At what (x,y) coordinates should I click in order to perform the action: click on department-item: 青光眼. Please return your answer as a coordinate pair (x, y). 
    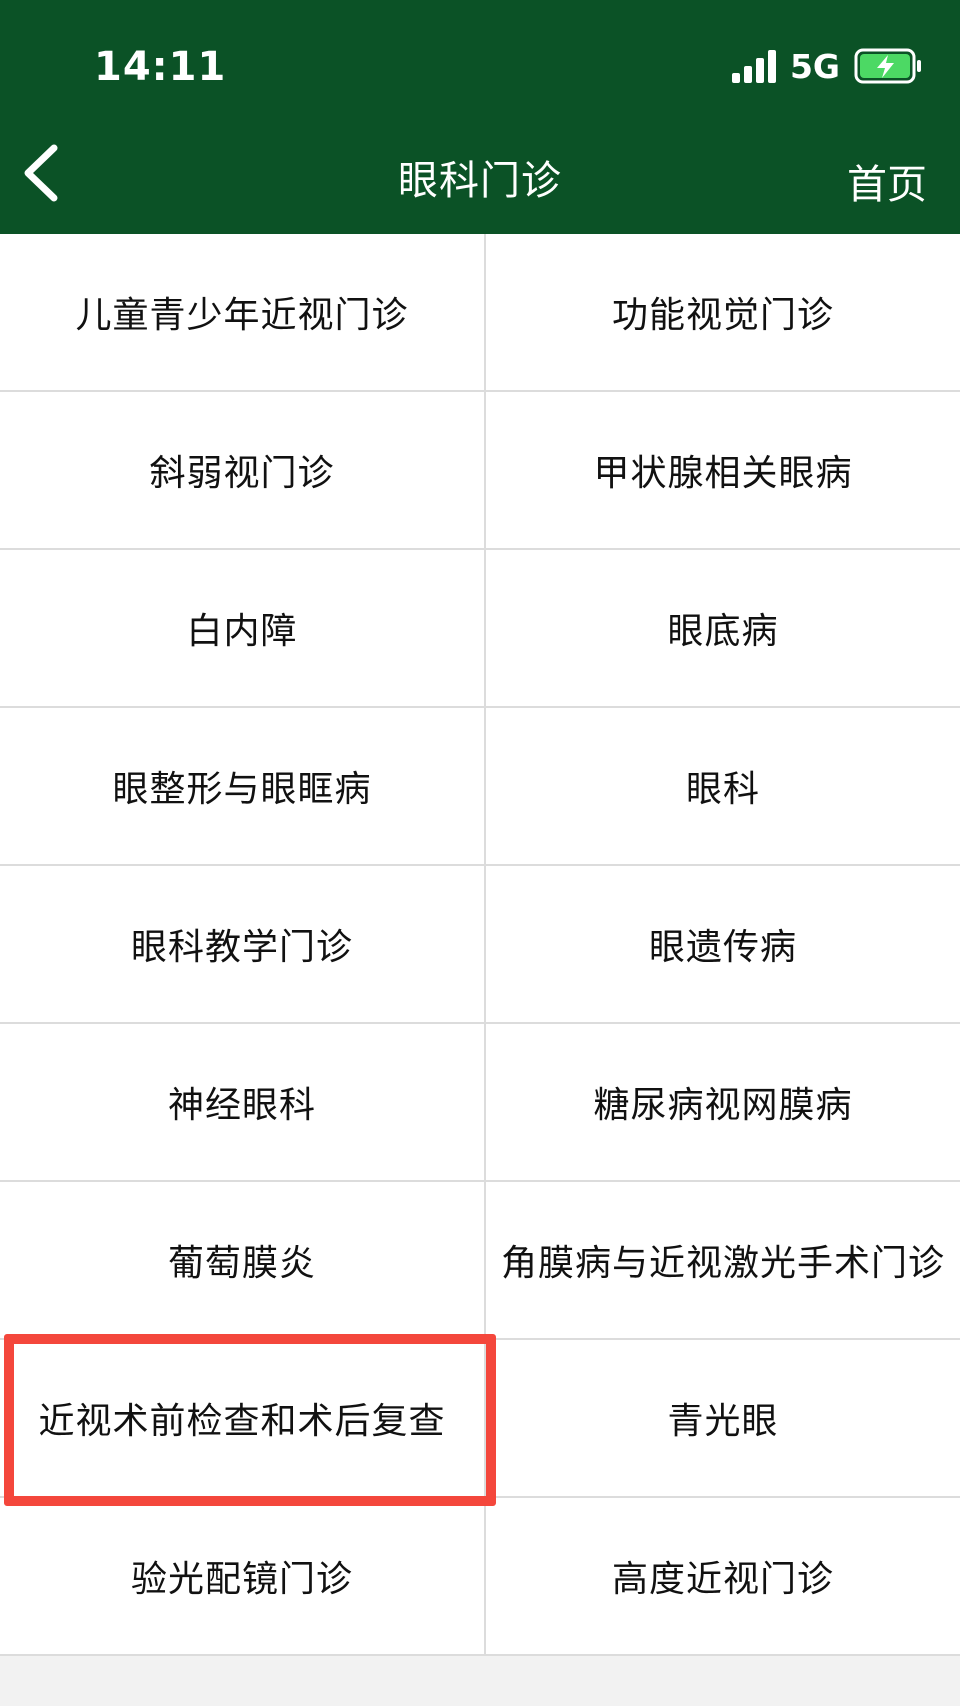
    Looking at the image, I should click on (723, 1419).